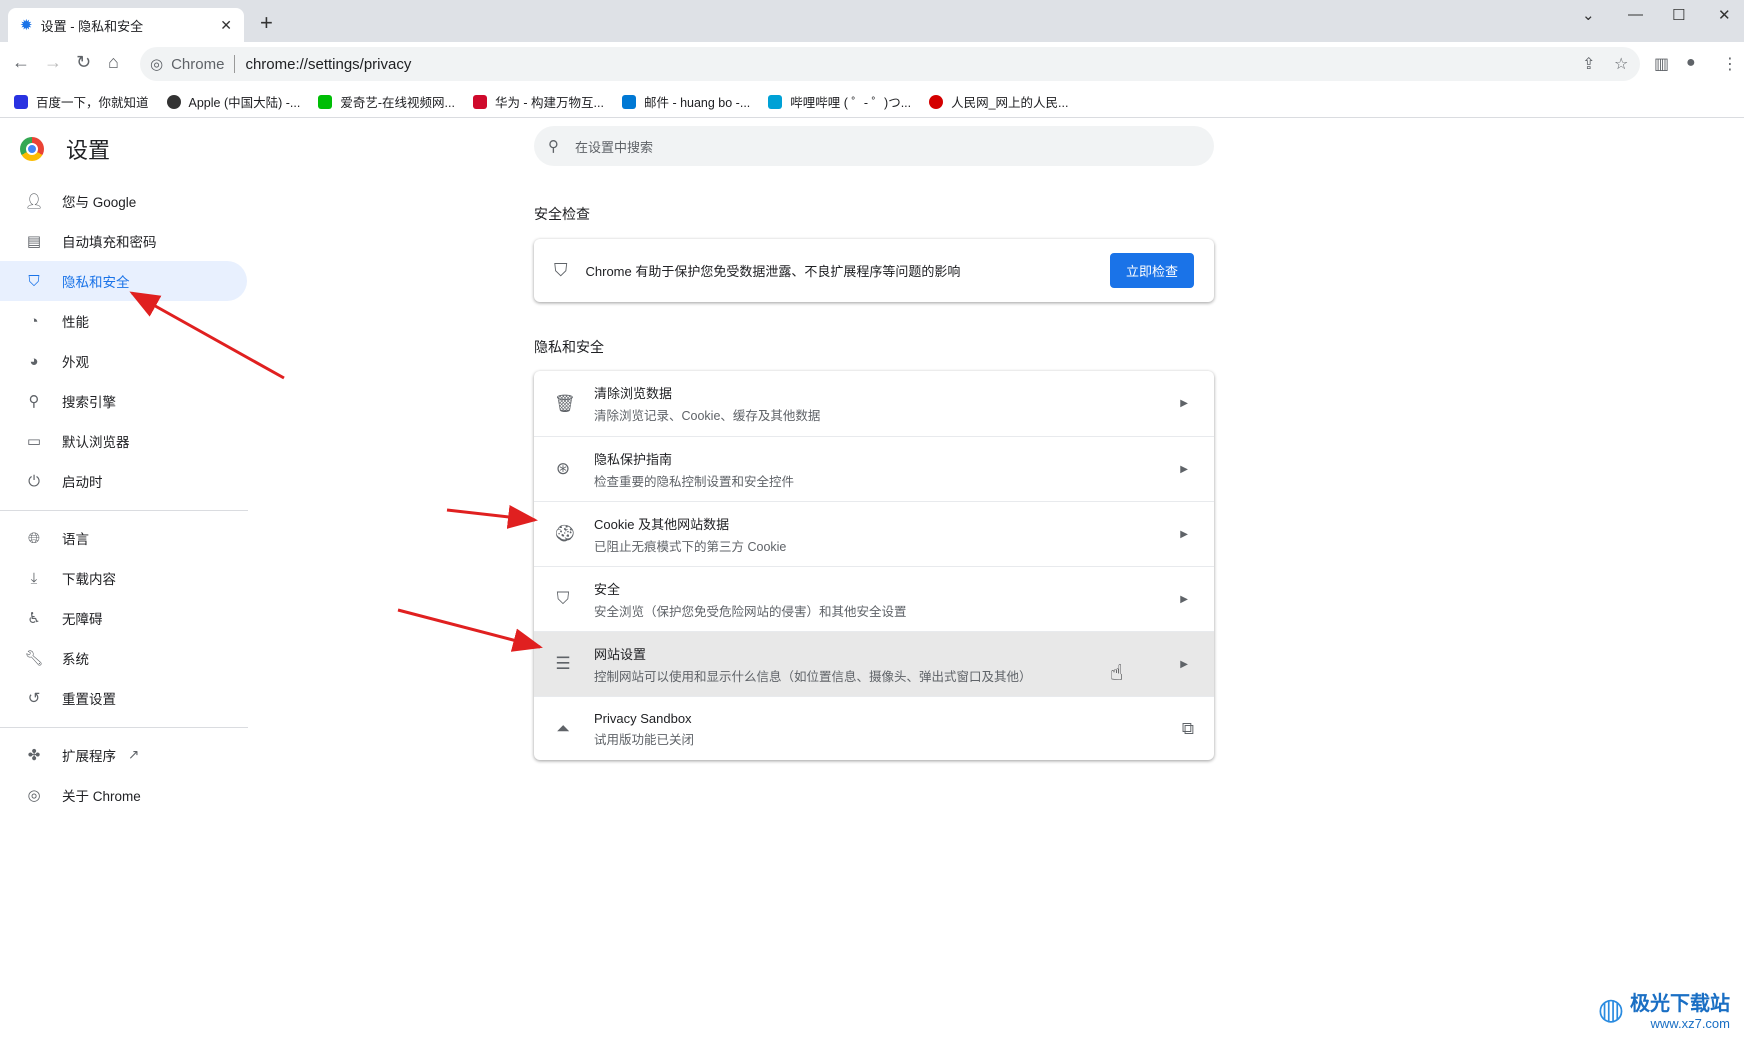 Image resolution: width=1744 pixels, height=1041 pixels. What do you see at coordinates (872, 21) in the screenshot?
I see `tab-strip: ✹ 设置 - 隐私和安全 ✕ + ⌄ — ☐ ✕` at bounding box center [872, 21].